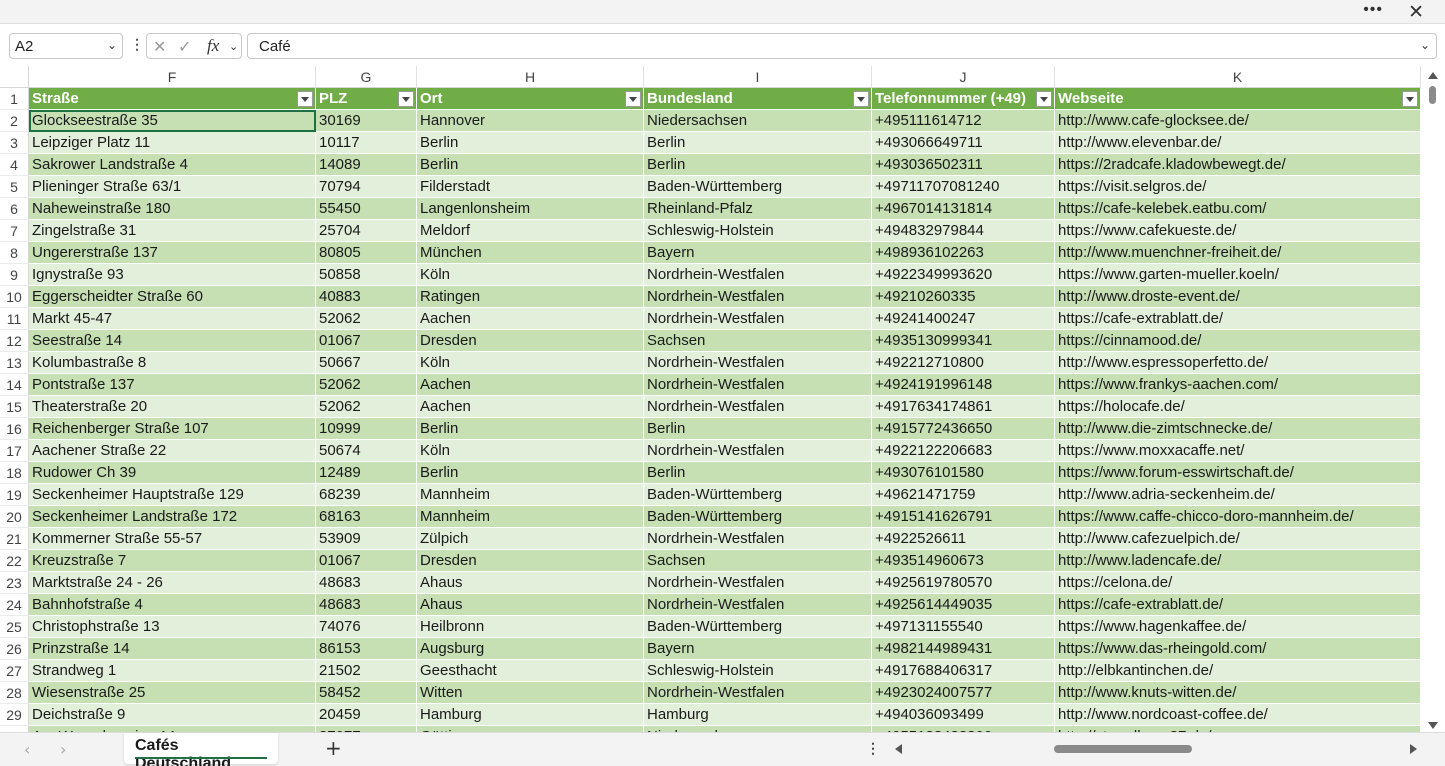 Image resolution: width=1445 pixels, height=766 pixels. Describe the element at coordinates (530, 583) in the screenshot. I see `table-cell: Ahaus` at that location.